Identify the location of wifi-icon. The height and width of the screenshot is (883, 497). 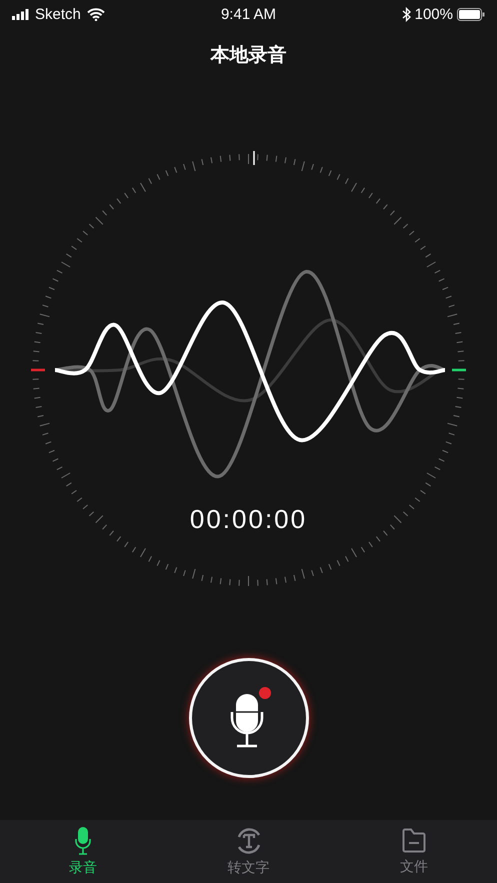
(95, 14).